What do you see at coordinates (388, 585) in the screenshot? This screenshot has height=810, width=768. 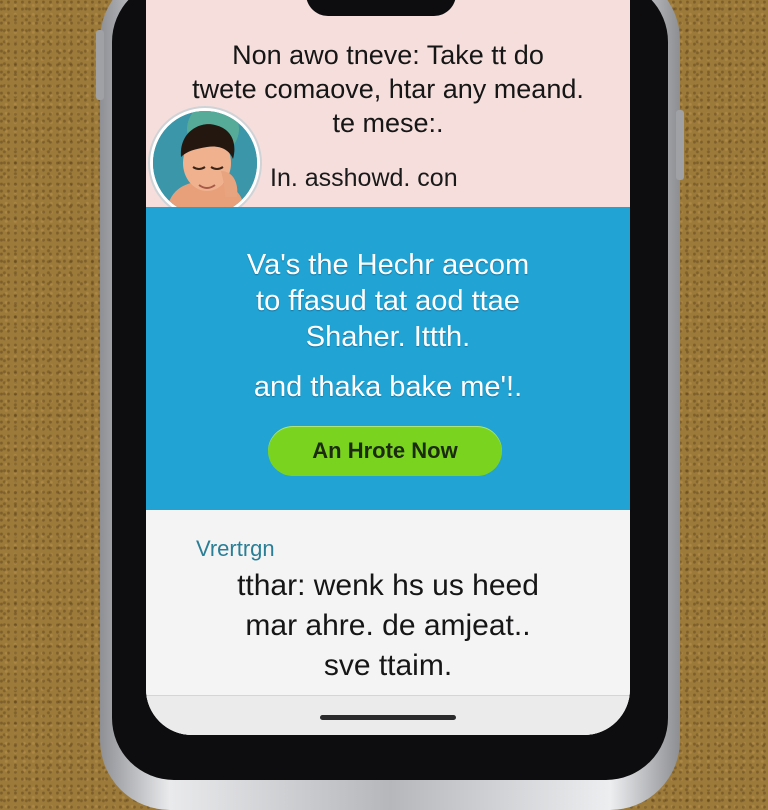 I see `footer-line: tthar: wenk hs us heed` at bounding box center [388, 585].